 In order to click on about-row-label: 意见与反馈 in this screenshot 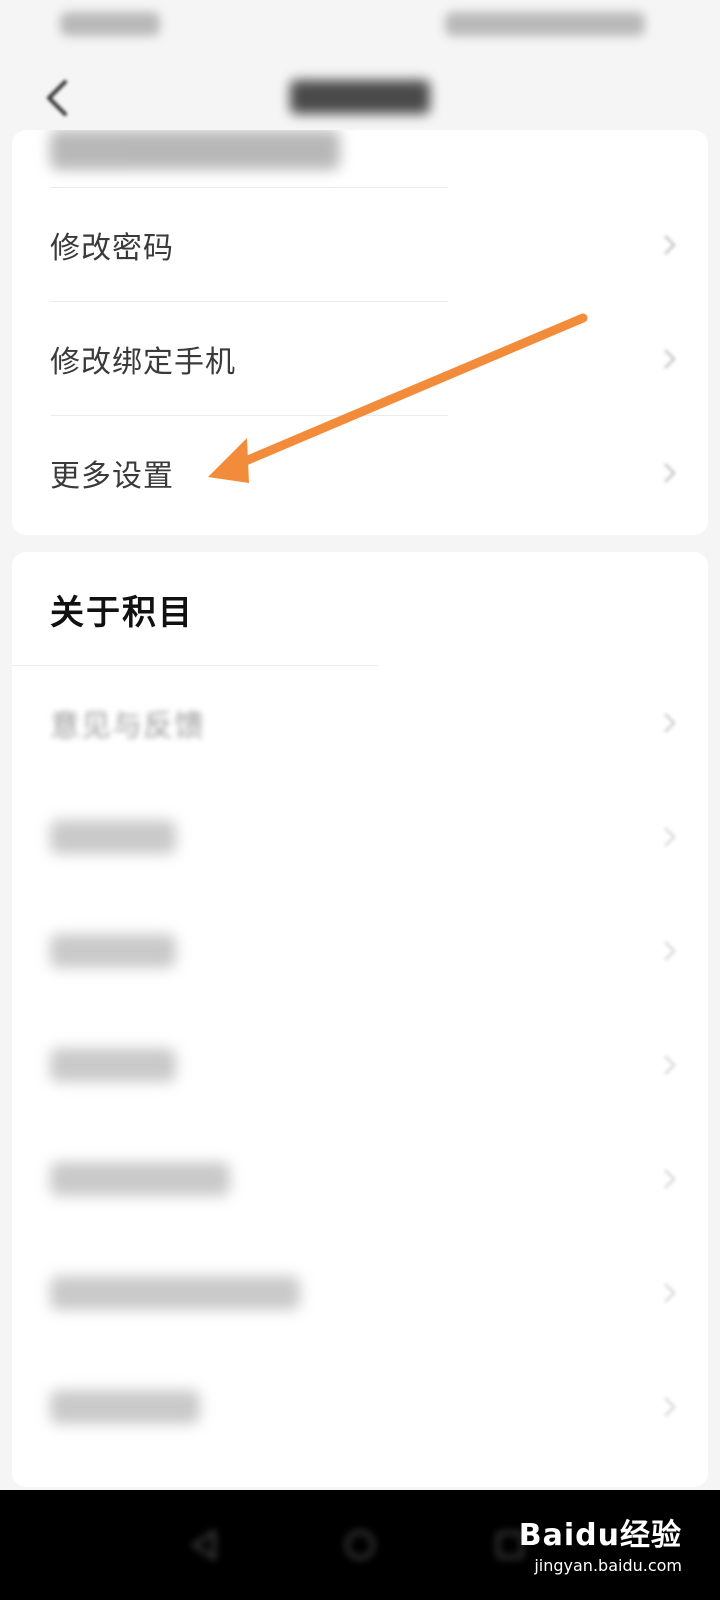, I will do `click(127, 726)`.